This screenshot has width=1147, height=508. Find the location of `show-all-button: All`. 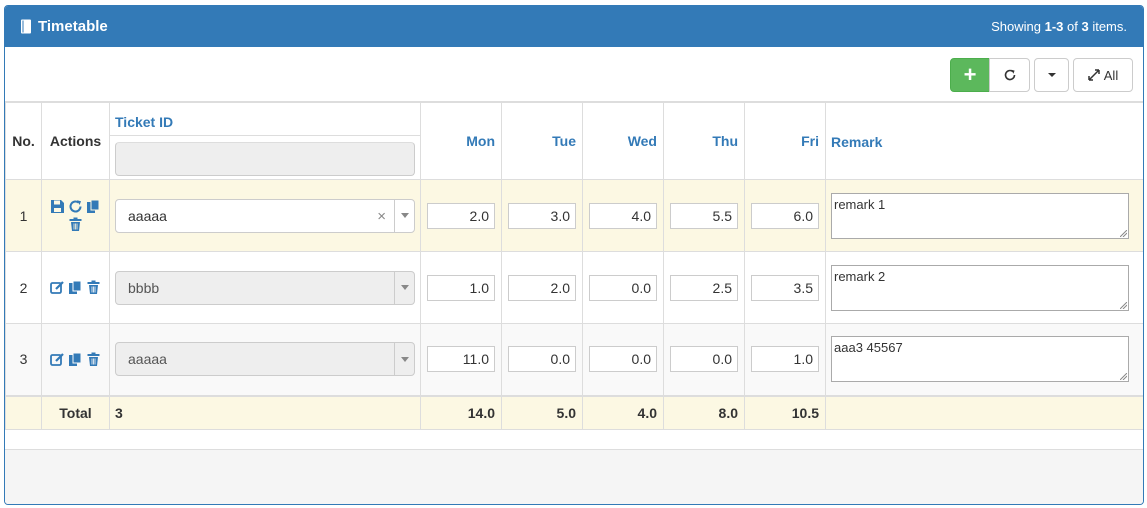

show-all-button: All is located at coordinates (1103, 75).